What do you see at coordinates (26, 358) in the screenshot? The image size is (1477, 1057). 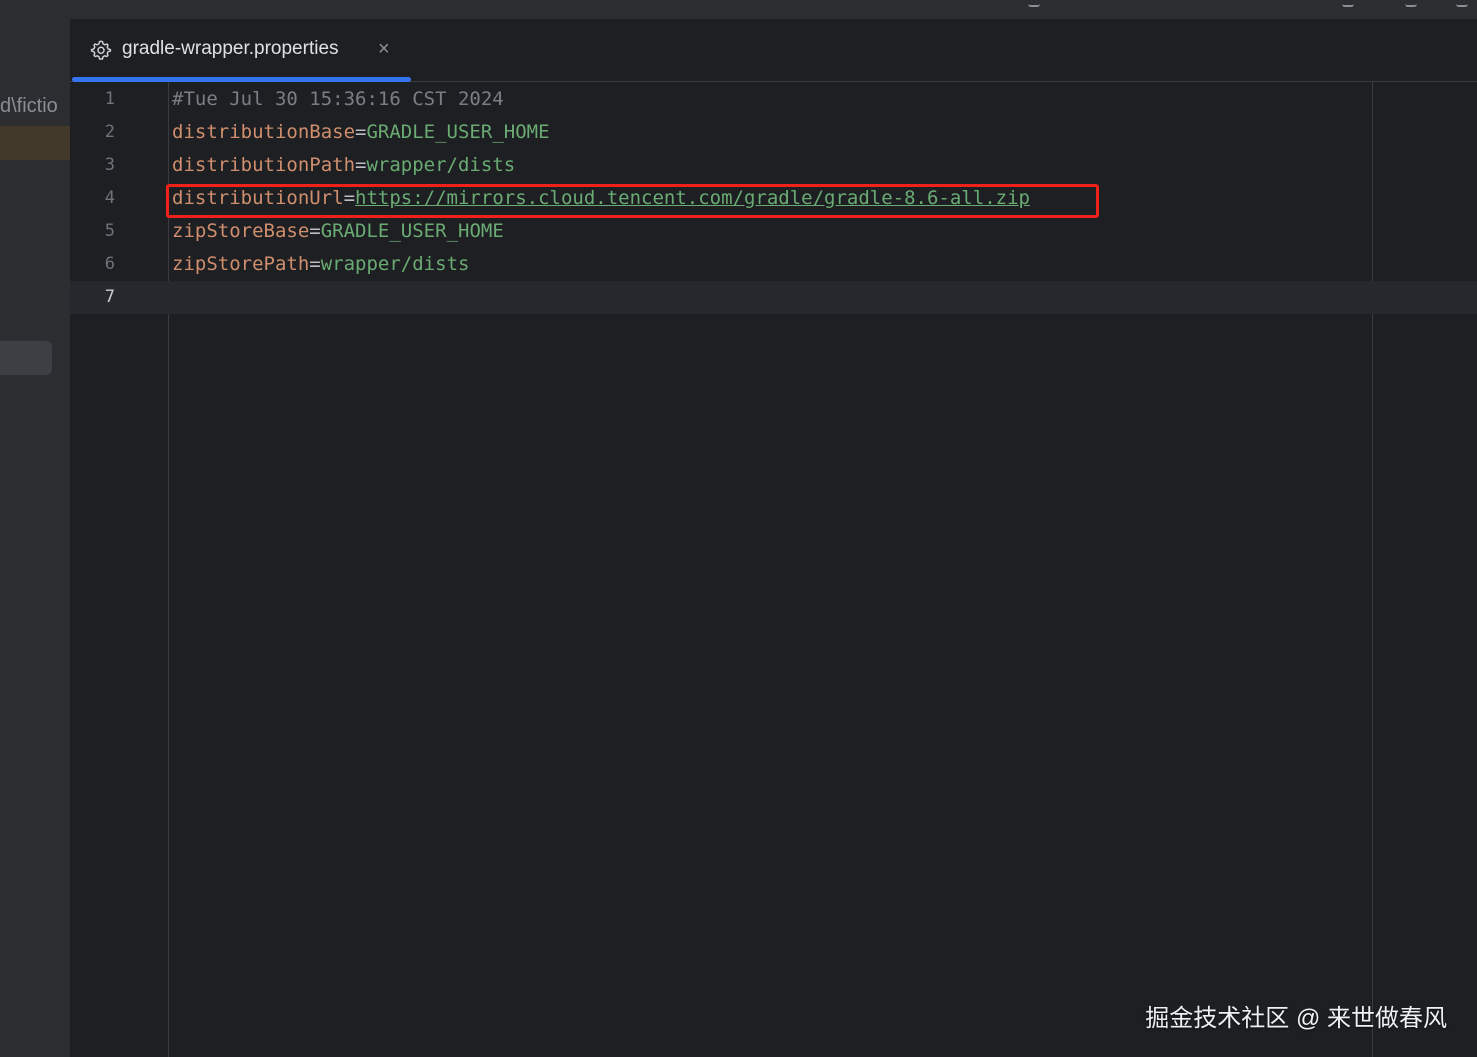 I see `sidebar-button` at bounding box center [26, 358].